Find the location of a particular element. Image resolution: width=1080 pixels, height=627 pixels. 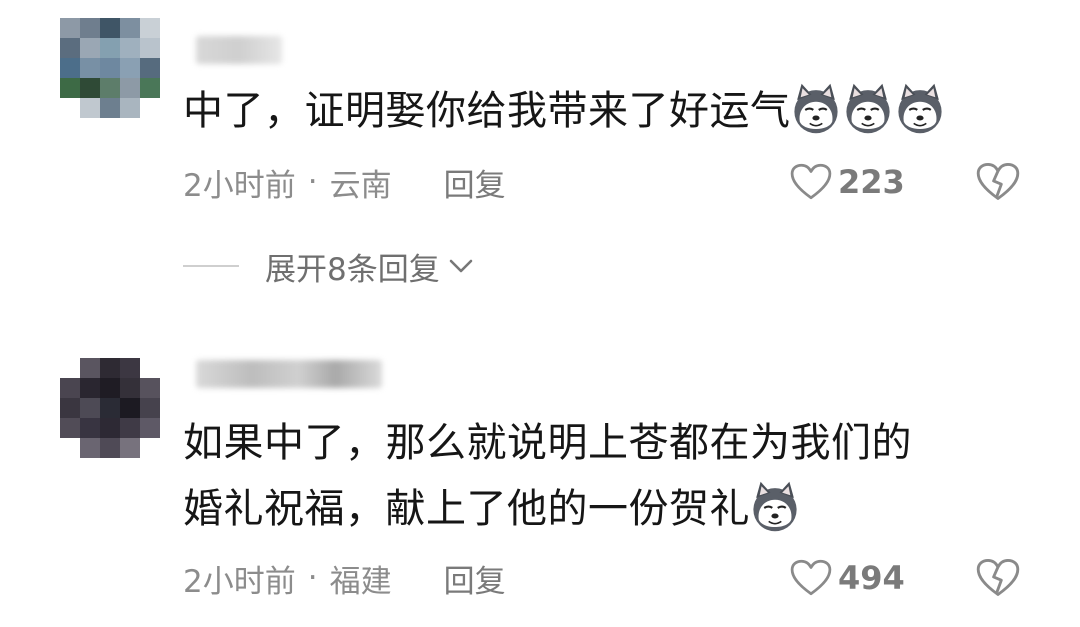

like-button: 494 is located at coordinates (847, 578).